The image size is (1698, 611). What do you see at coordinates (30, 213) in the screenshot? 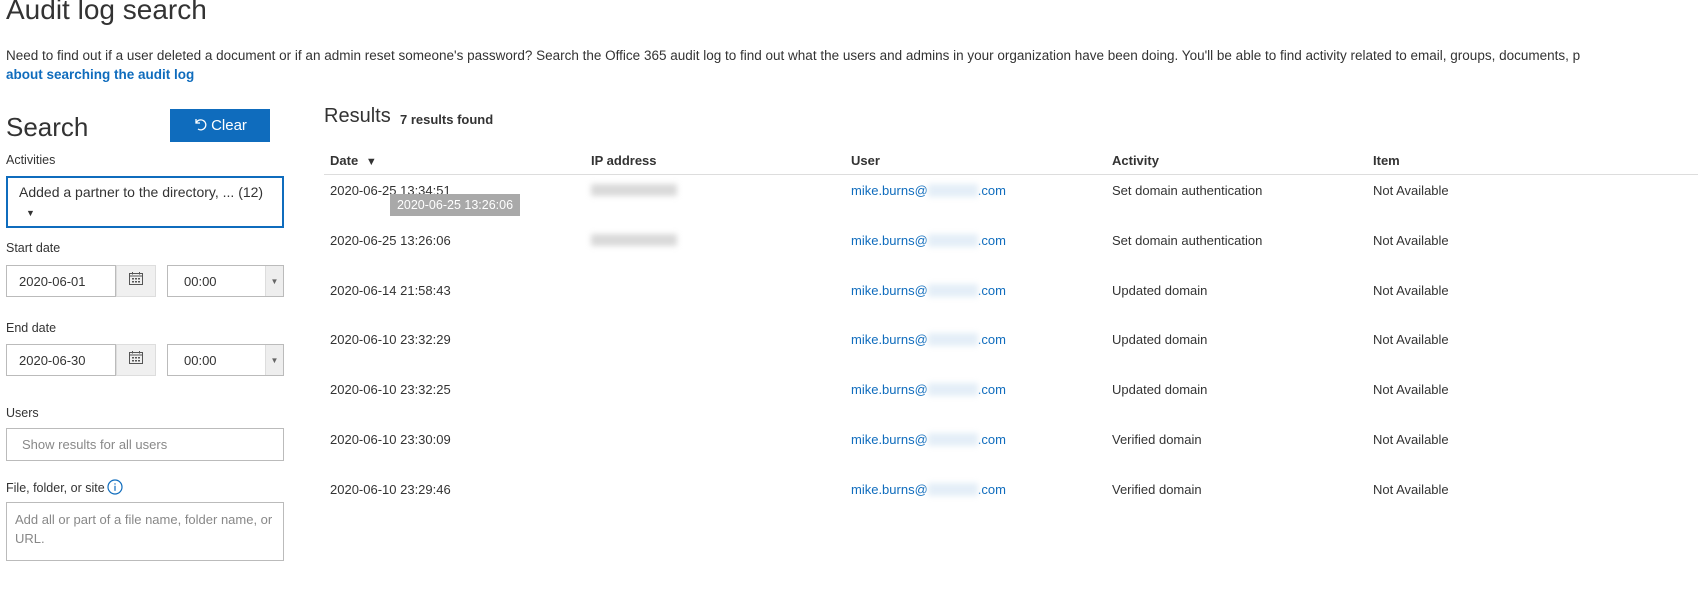
I see `chevron-down-icon: ▼` at bounding box center [30, 213].